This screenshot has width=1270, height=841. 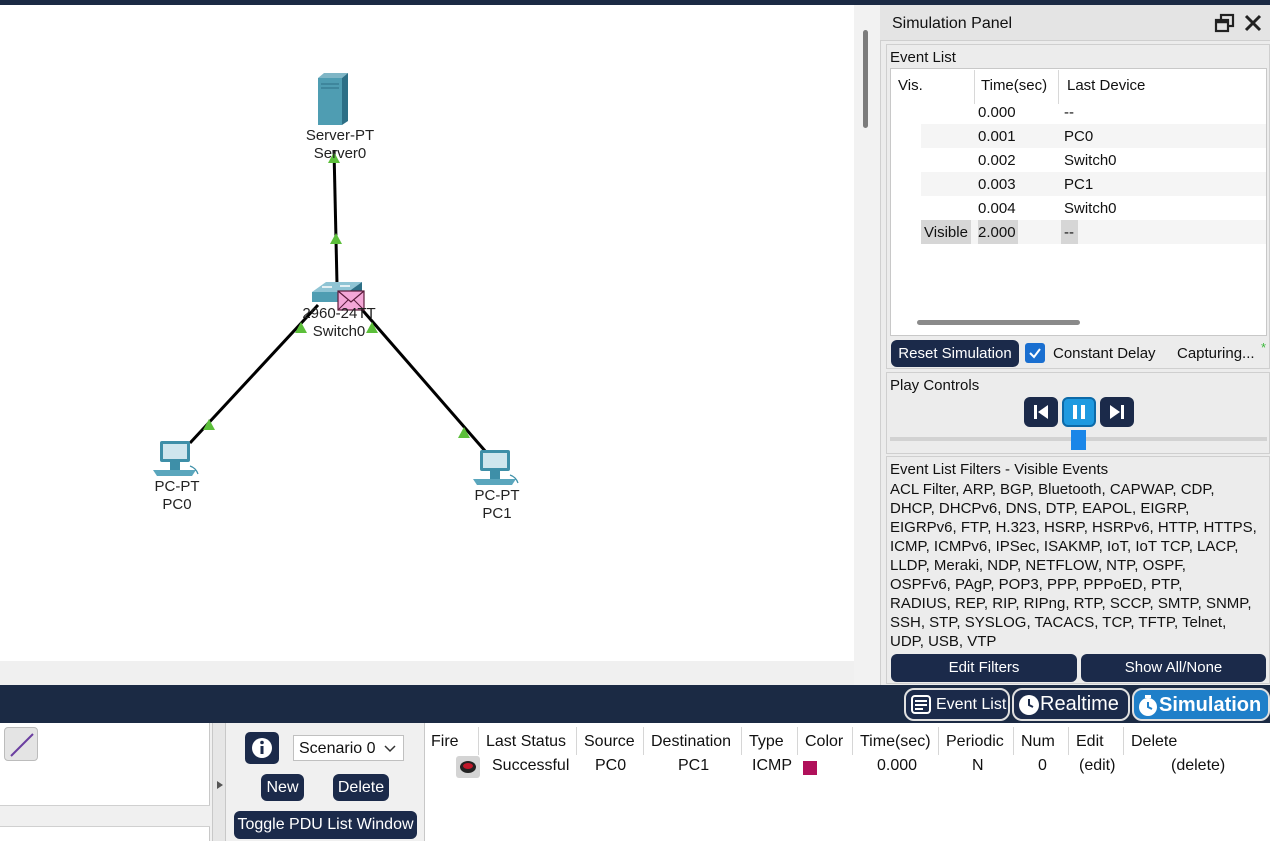 What do you see at coordinates (1093, 160) in the screenshot?
I see `event-row: 0.002 Switch0` at bounding box center [1093, 160].